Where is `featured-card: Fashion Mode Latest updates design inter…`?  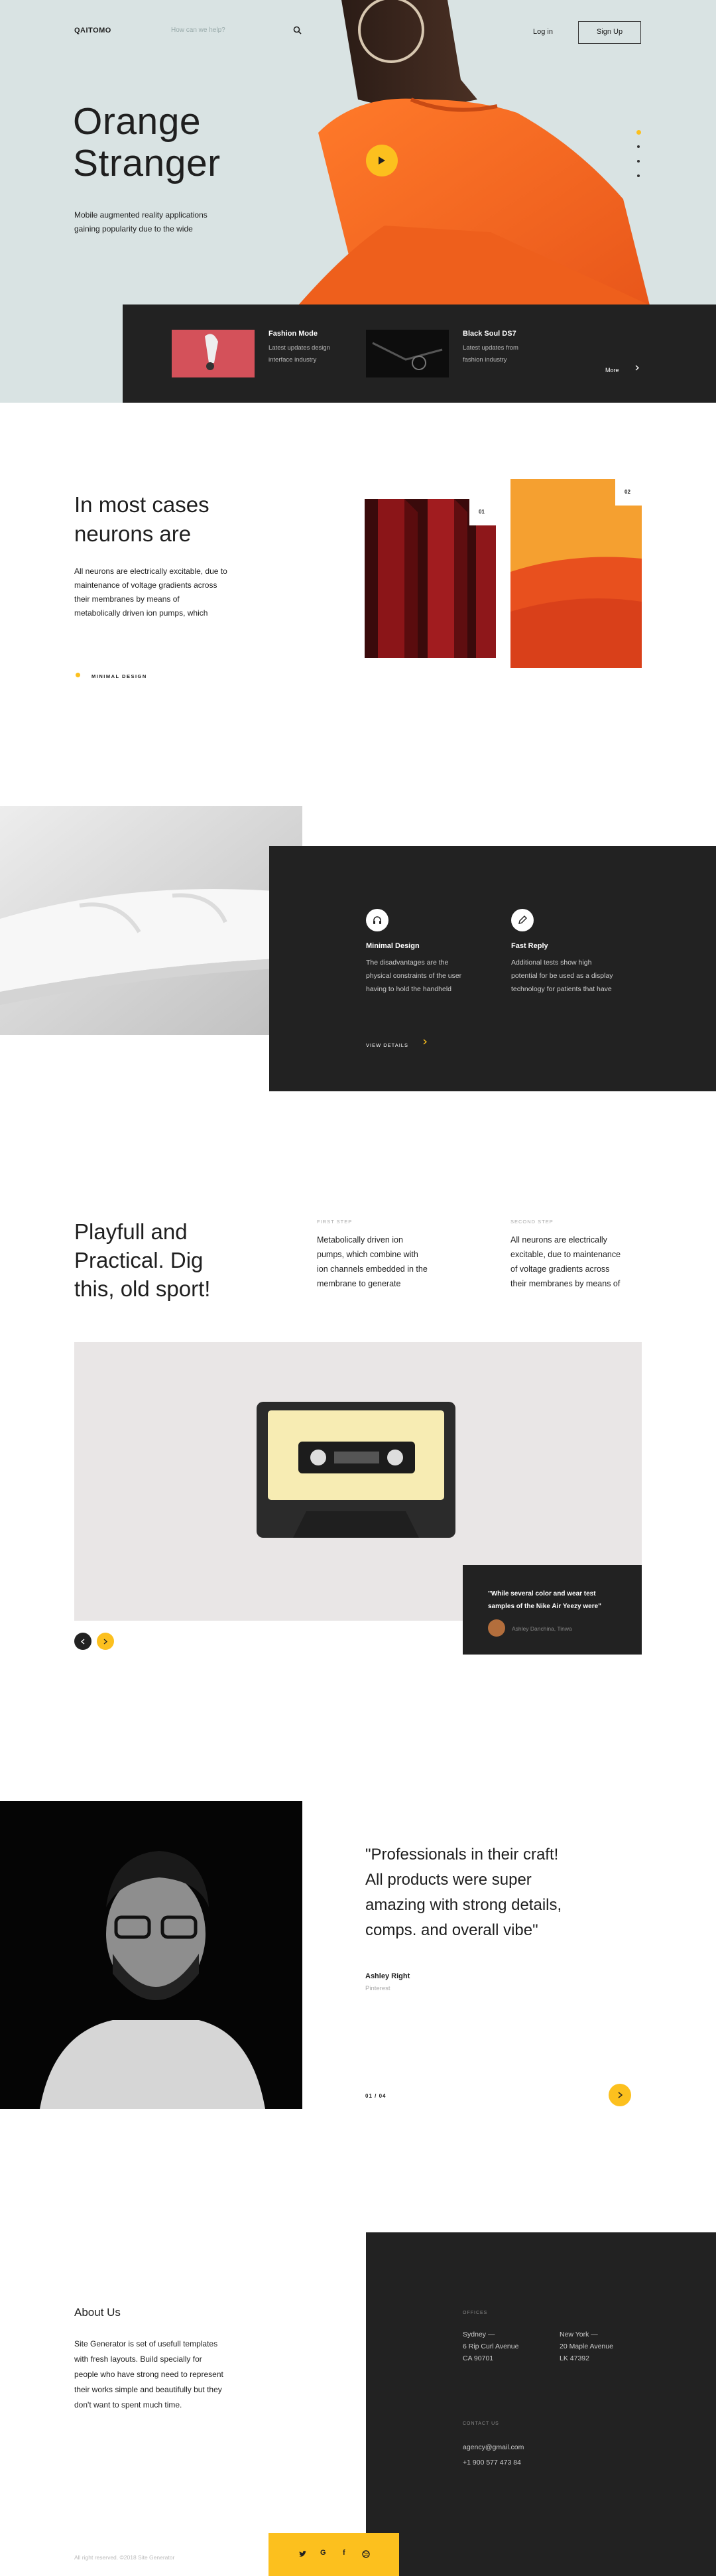 featured-card: Fashion Mode Latest updates design inter… is located at coordinates (264, 357).